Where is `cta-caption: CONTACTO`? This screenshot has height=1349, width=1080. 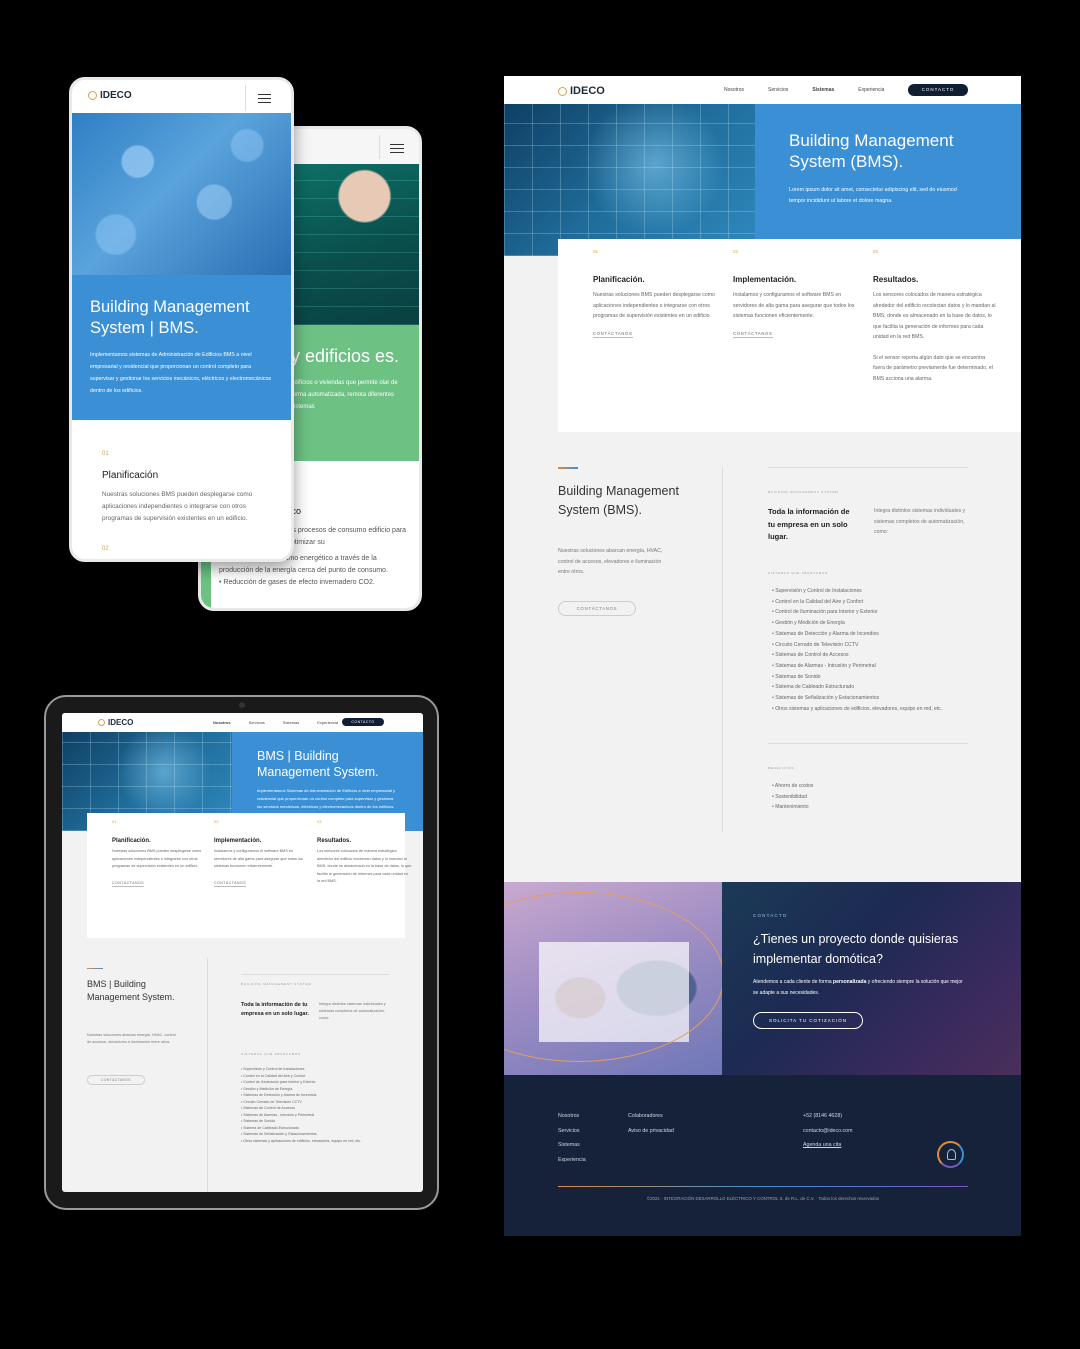
cta-caption: CONTACTO is located at coordinates (770, 915).